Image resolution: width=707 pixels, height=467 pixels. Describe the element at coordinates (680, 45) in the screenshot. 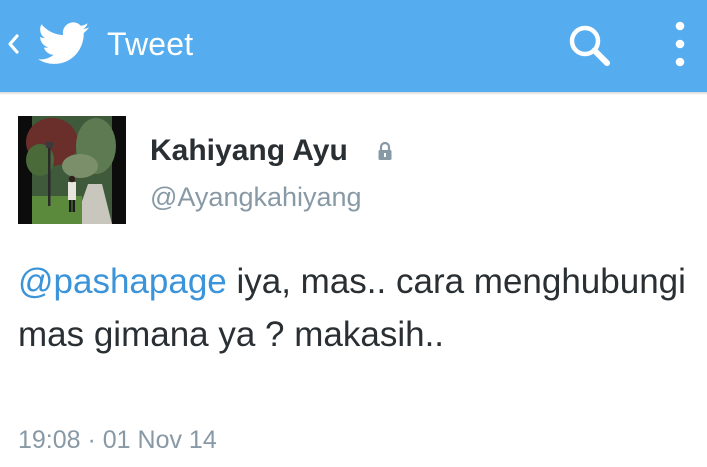

I see `vertical-dots-icon` at that location.